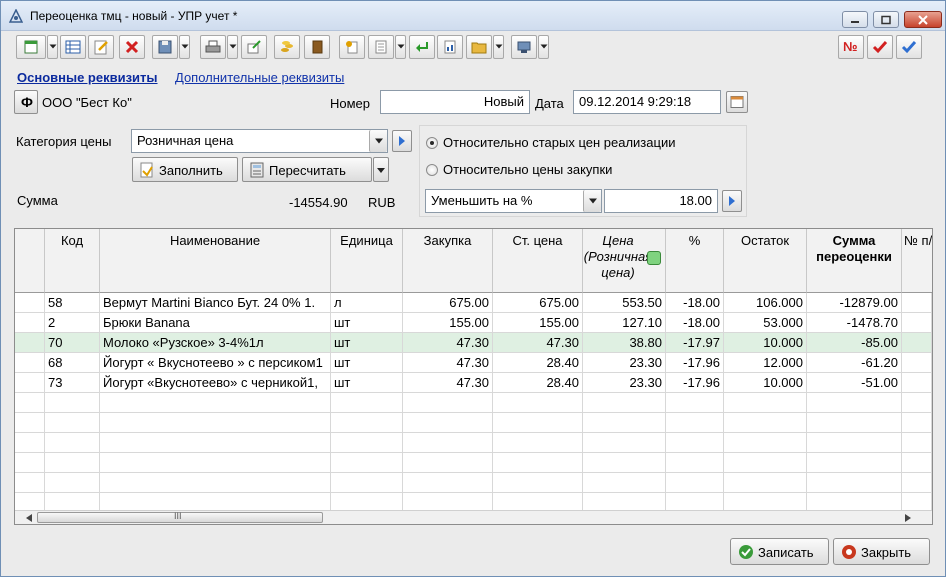 This screenshot has width=946, height=577. I want to click on cell-remainder: 53.000, so click(765, 323).